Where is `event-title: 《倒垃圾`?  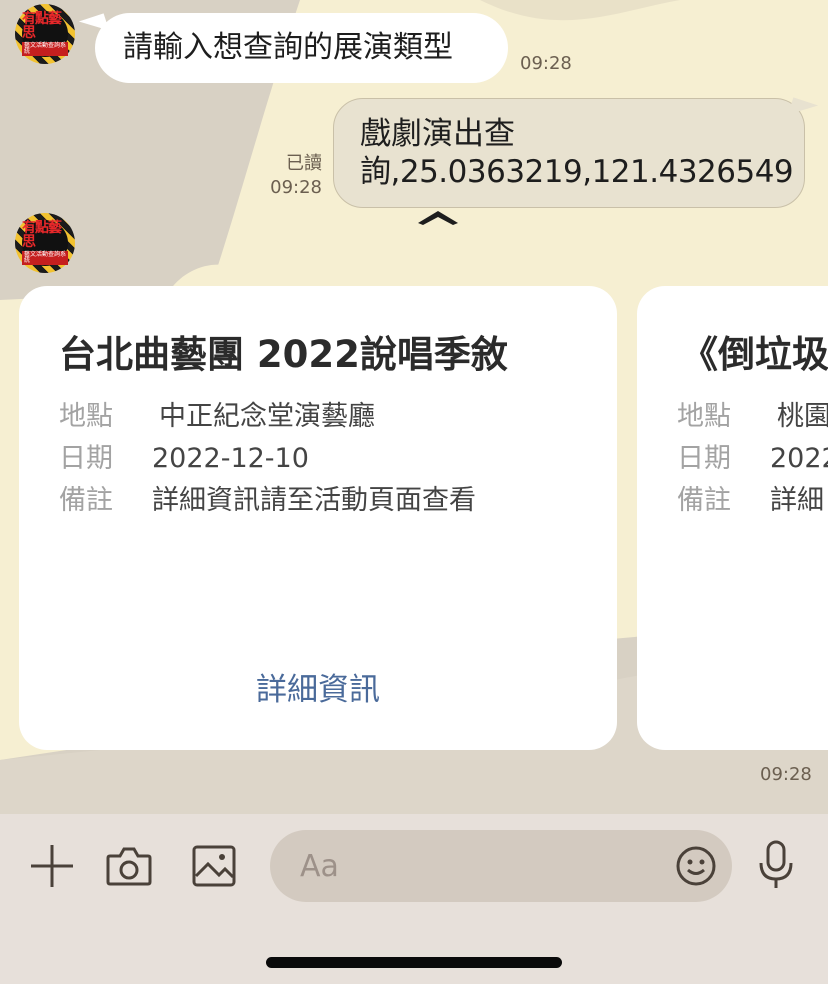
event-title: 《倒垃圾 is located at coordinates (754, 354).